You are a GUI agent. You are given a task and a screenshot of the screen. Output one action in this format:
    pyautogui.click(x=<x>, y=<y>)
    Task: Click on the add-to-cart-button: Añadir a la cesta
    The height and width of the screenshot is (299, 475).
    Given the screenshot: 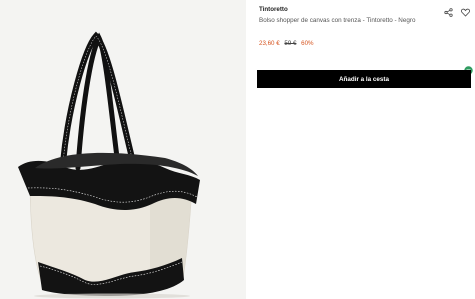 What is the action you would take?
    pyautogui.click(x=364, y=79)
    